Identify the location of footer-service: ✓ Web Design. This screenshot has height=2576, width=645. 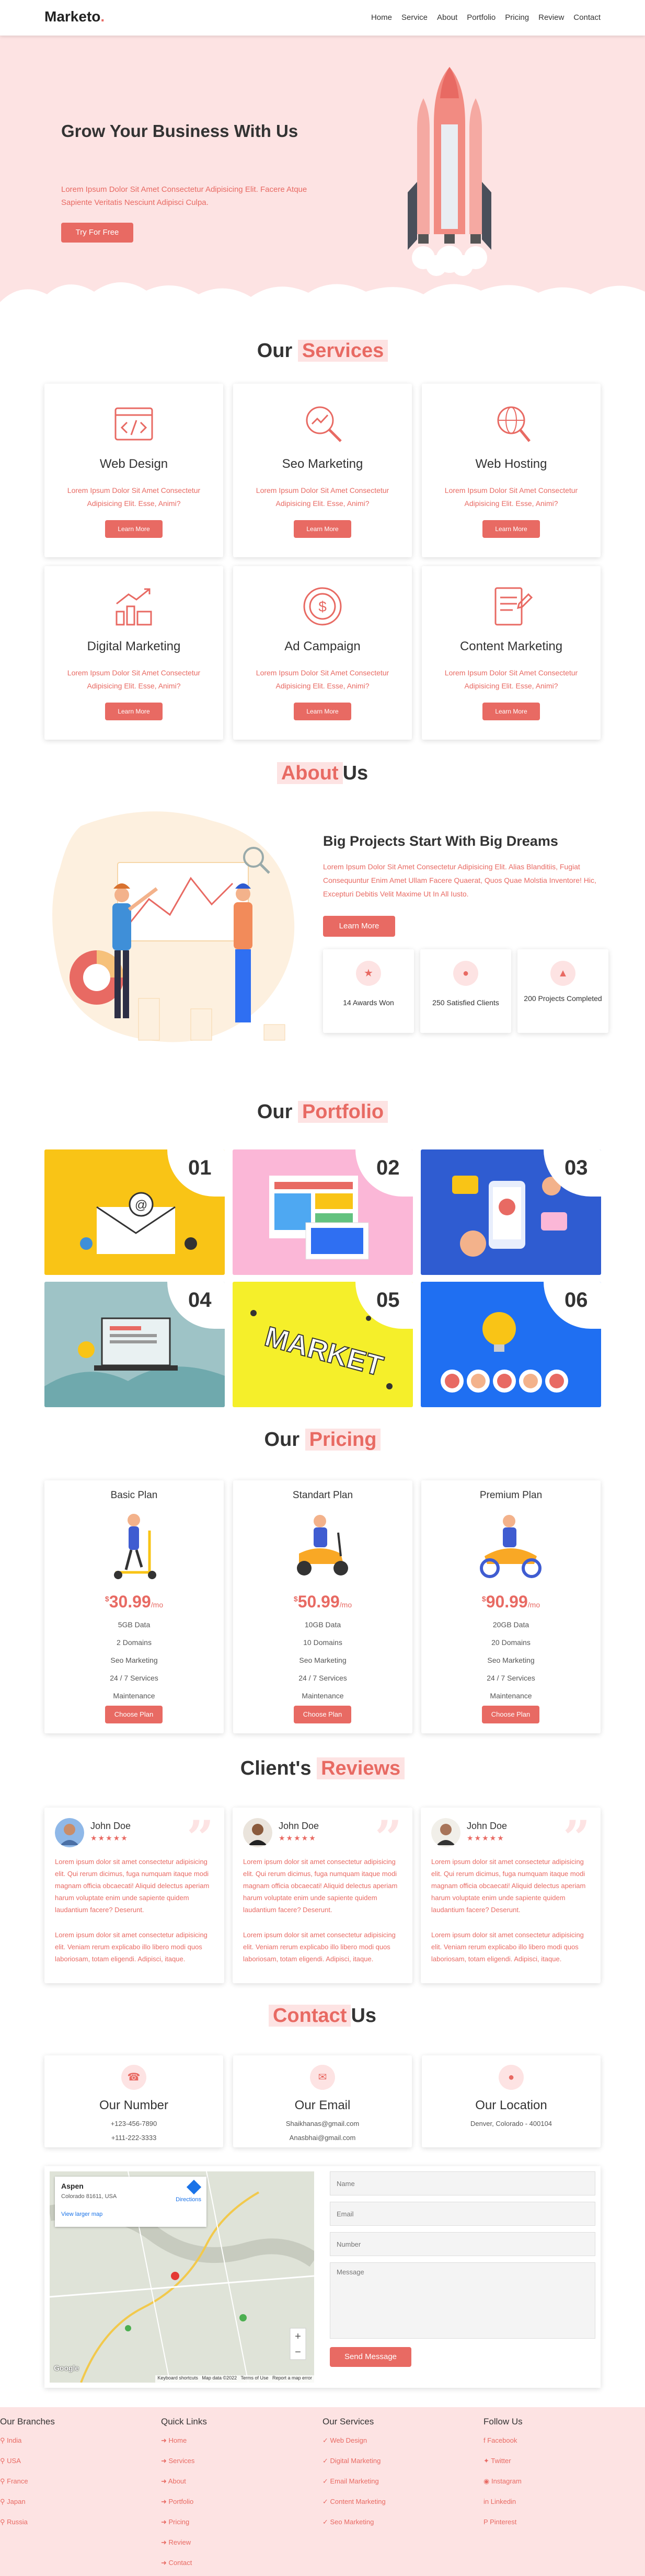
(398, 2440).